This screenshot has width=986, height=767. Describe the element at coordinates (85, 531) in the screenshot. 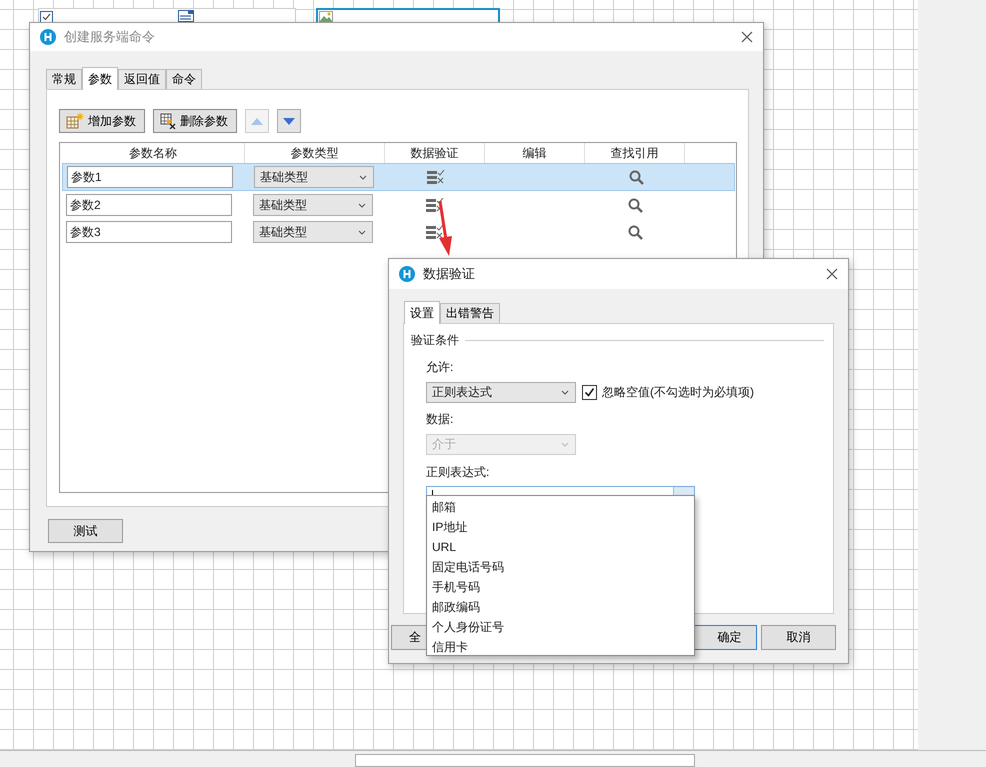

I see `test-button: 测试` at that location.